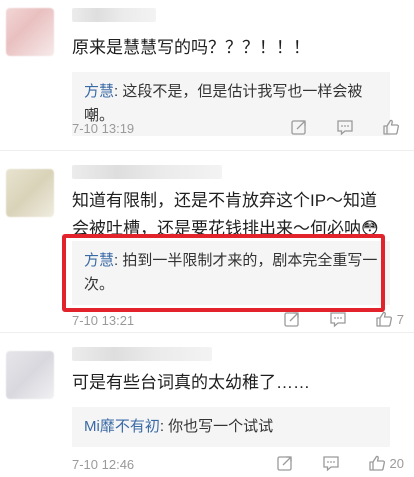 The height and width of the screenshot is (477, 414). What do you see at coordinates (122, 426) in the screenshot?
I see `reply-author: Mi靡不有初` at bounding box center [122, 426].